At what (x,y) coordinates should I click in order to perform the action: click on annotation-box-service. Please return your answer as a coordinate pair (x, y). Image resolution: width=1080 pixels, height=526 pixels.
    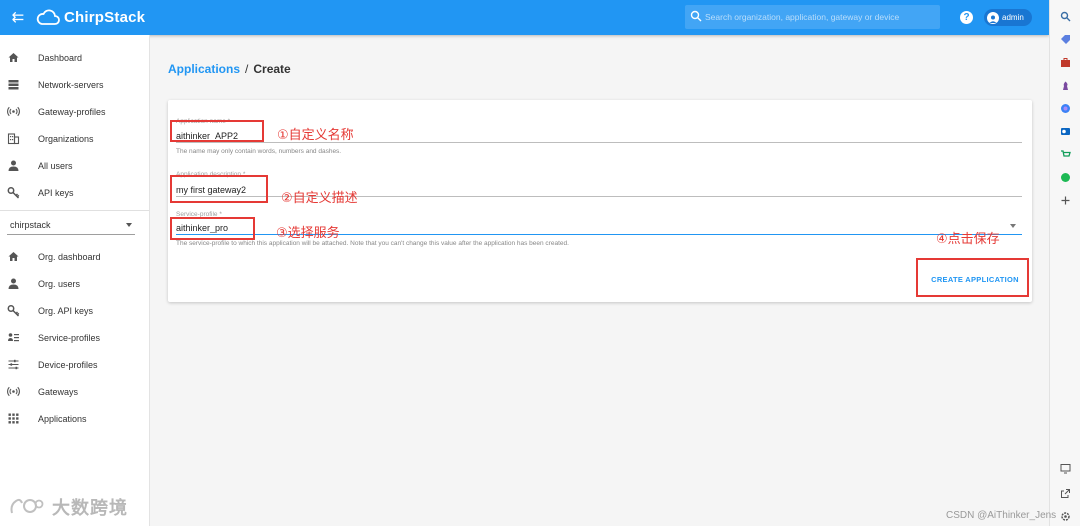
    Looking at the image, I should click on (212, 228).